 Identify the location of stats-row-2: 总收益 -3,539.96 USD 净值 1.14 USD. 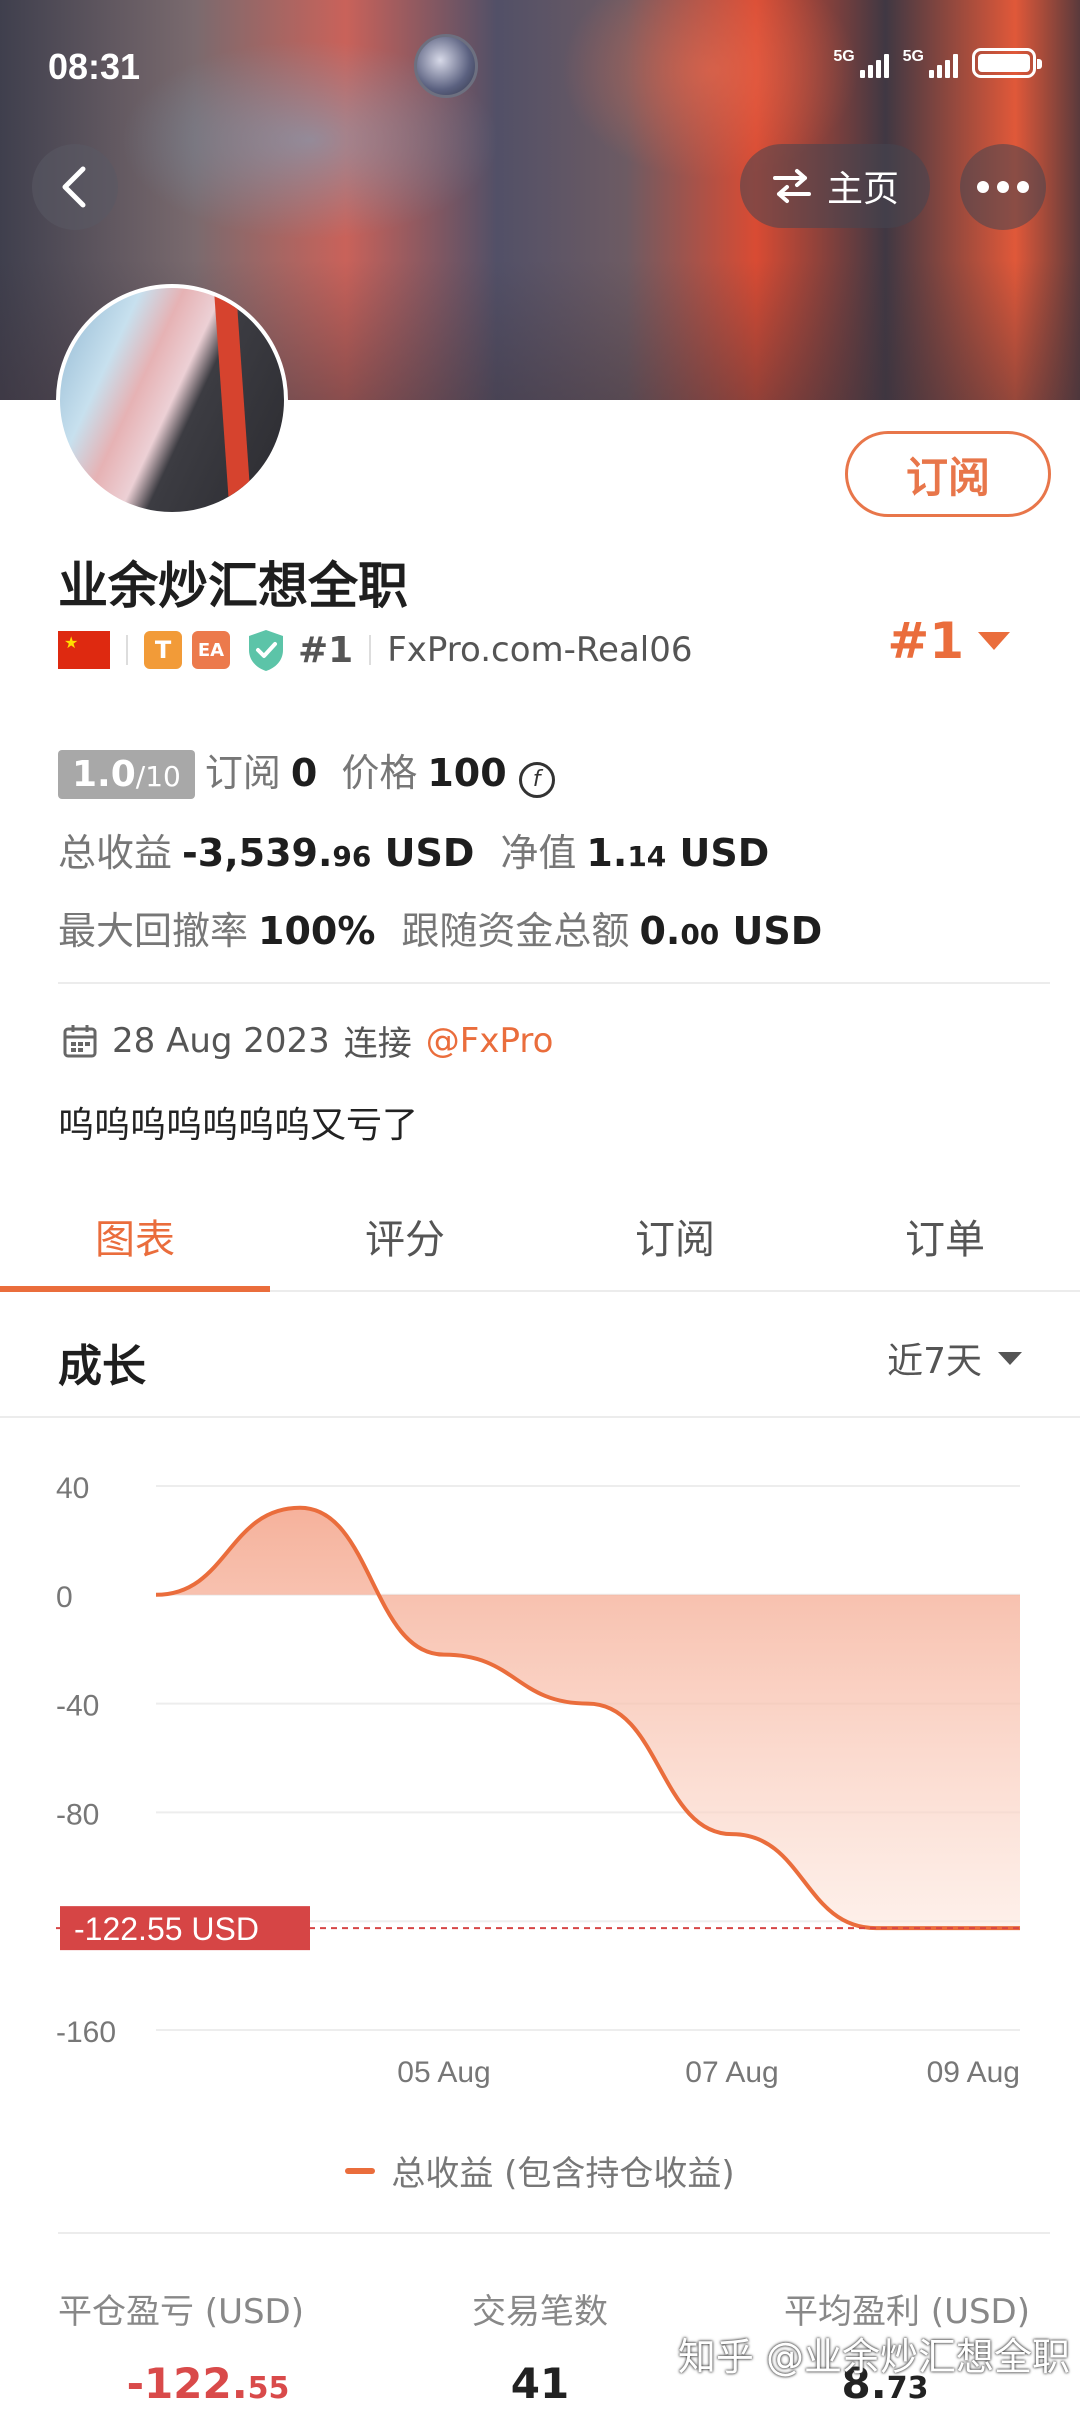
(413, 849).